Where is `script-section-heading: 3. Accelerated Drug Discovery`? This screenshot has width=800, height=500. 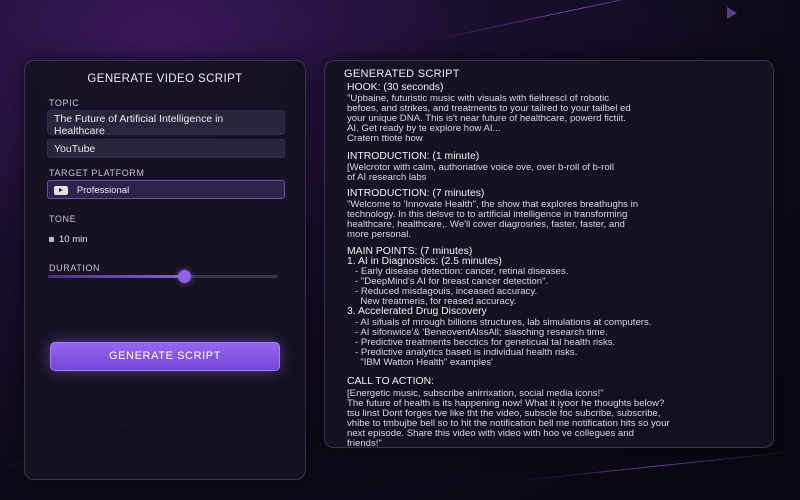 script-section-heading: 3. Accelerated Drug Discovery is located at coordinates (417, 311).